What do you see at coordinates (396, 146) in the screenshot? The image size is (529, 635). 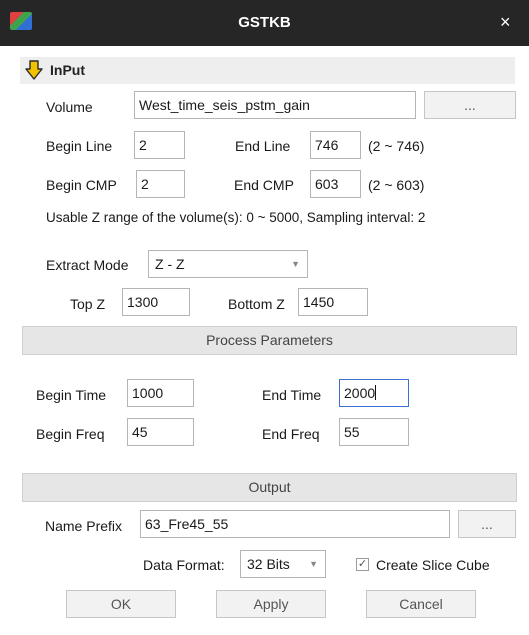 I see `line-range-text: (2 ~ 746)` at bounding box center [396, 146].